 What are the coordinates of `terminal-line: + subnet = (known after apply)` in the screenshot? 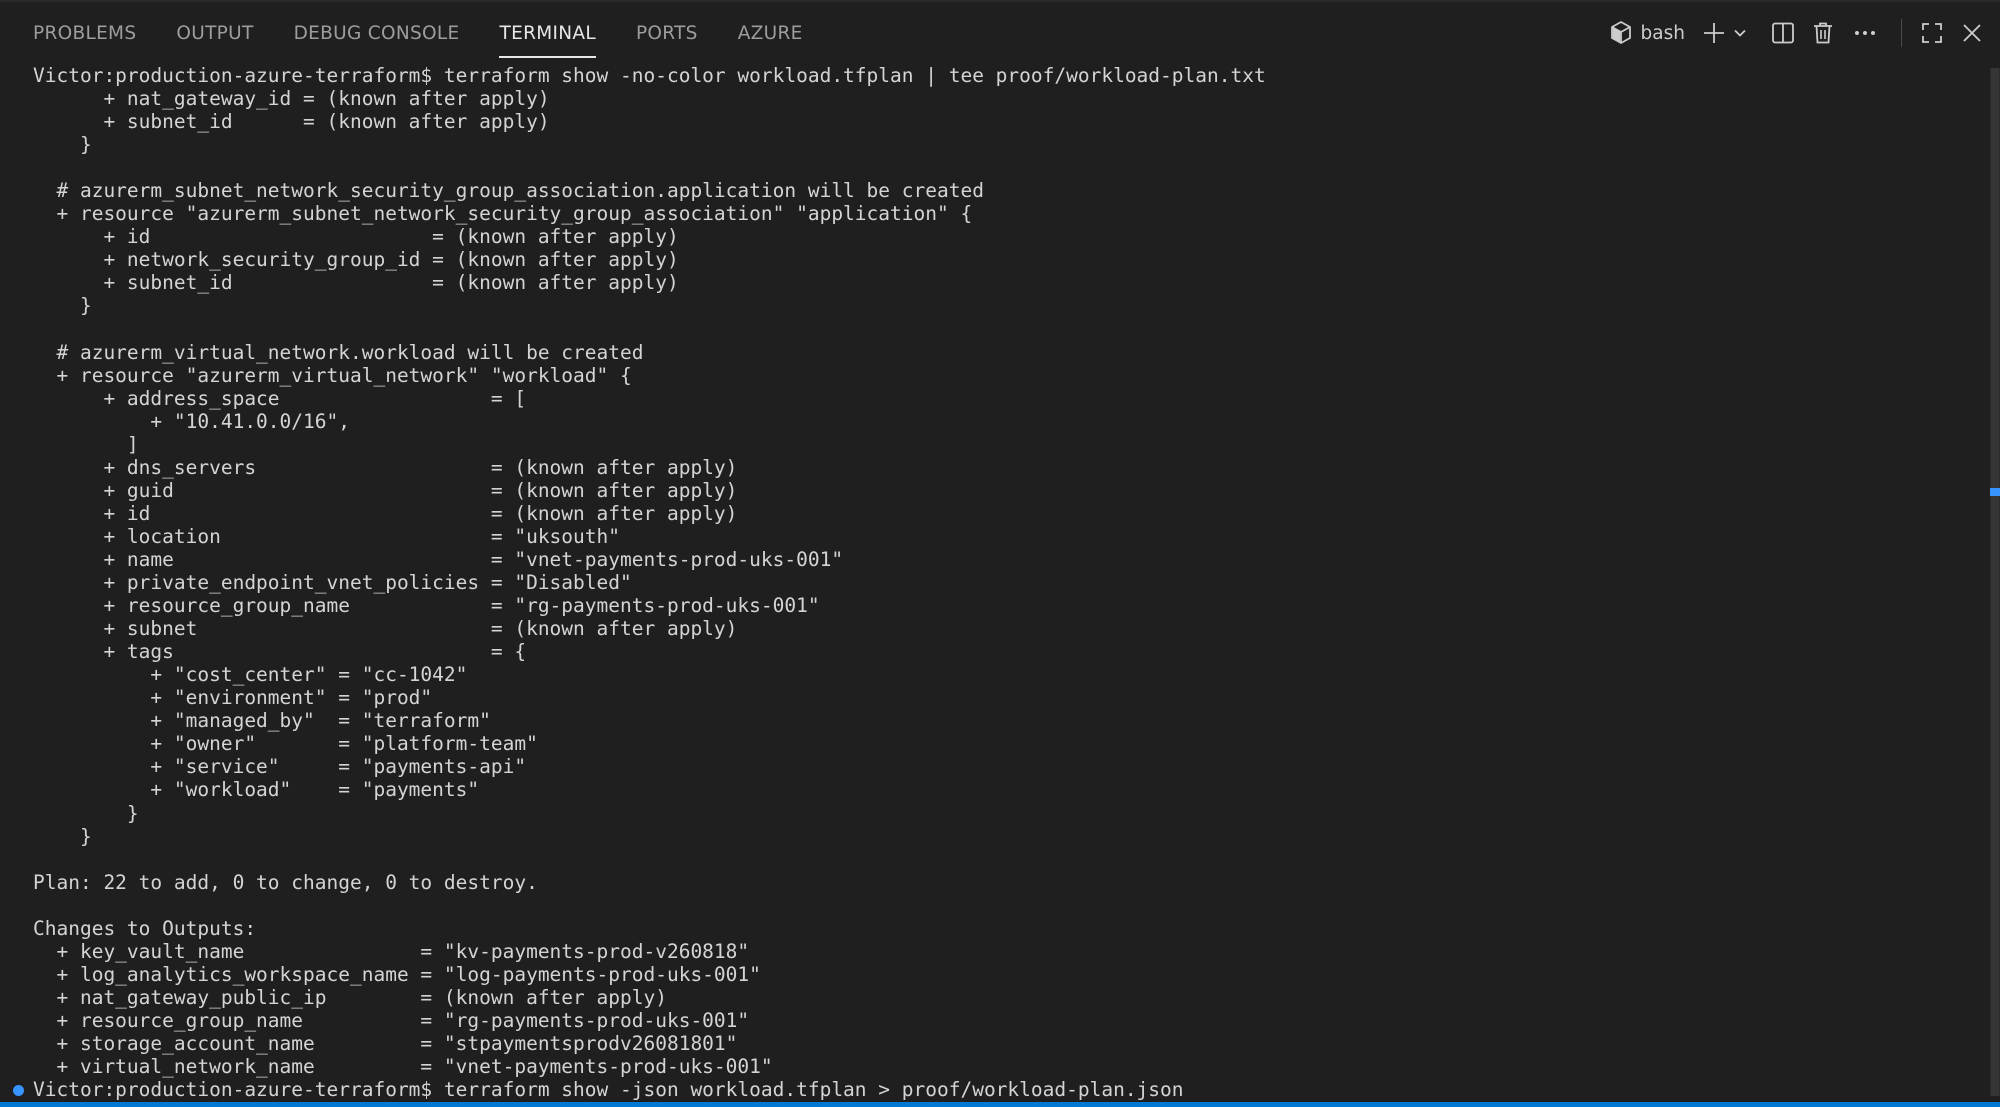 It's located at (385, 629).